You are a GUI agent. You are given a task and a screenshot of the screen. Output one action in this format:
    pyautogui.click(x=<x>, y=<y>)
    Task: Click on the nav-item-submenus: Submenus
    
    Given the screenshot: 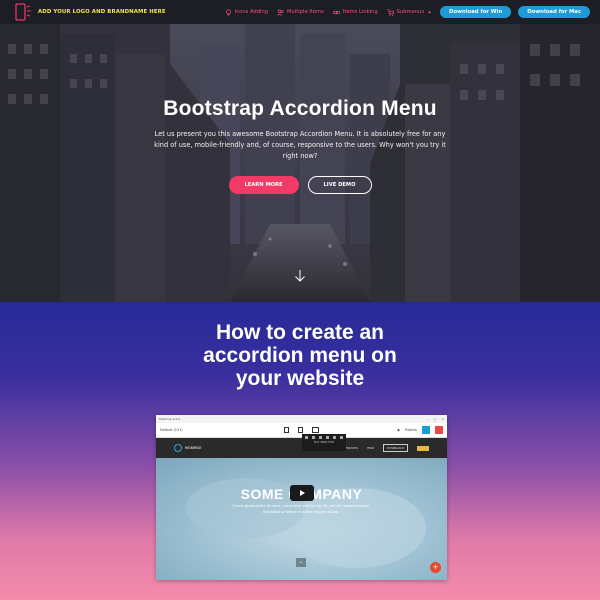 What is the action you would take?
    pyautogui.click(x=409, y=12)
    